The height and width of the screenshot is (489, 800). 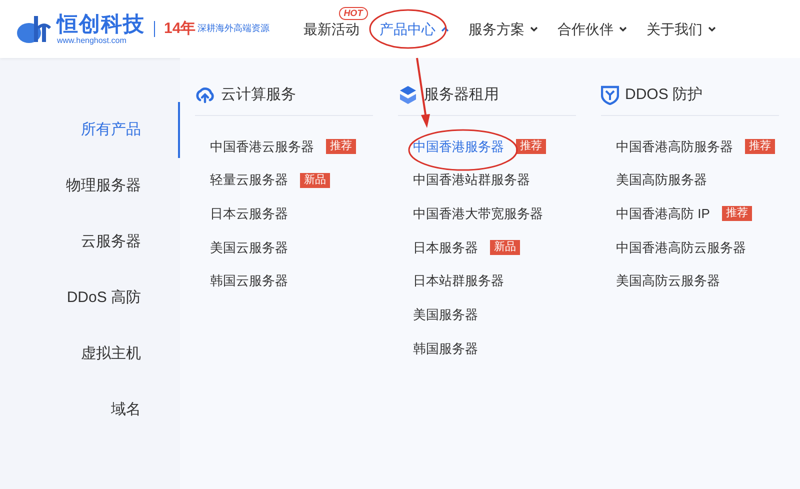 What do you see at coordinates (90, 298) in the screenshot?
I see `sidebar-item: DDoS 高防` at bounding box center [90, 298].